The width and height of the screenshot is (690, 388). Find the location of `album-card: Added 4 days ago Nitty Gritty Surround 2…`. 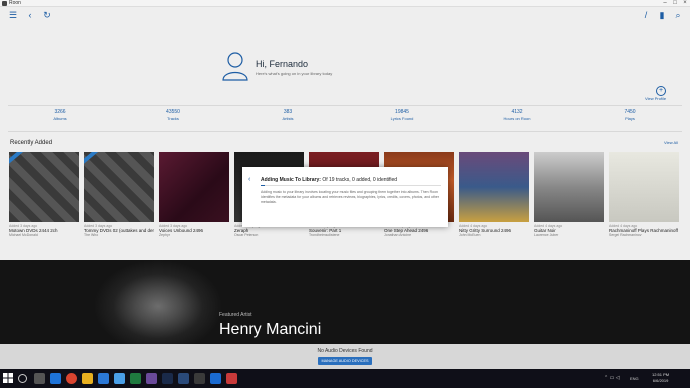

album-card: Added 4 days ago Nitty Gritty Surround 2… is located at coordinates (494, 194).